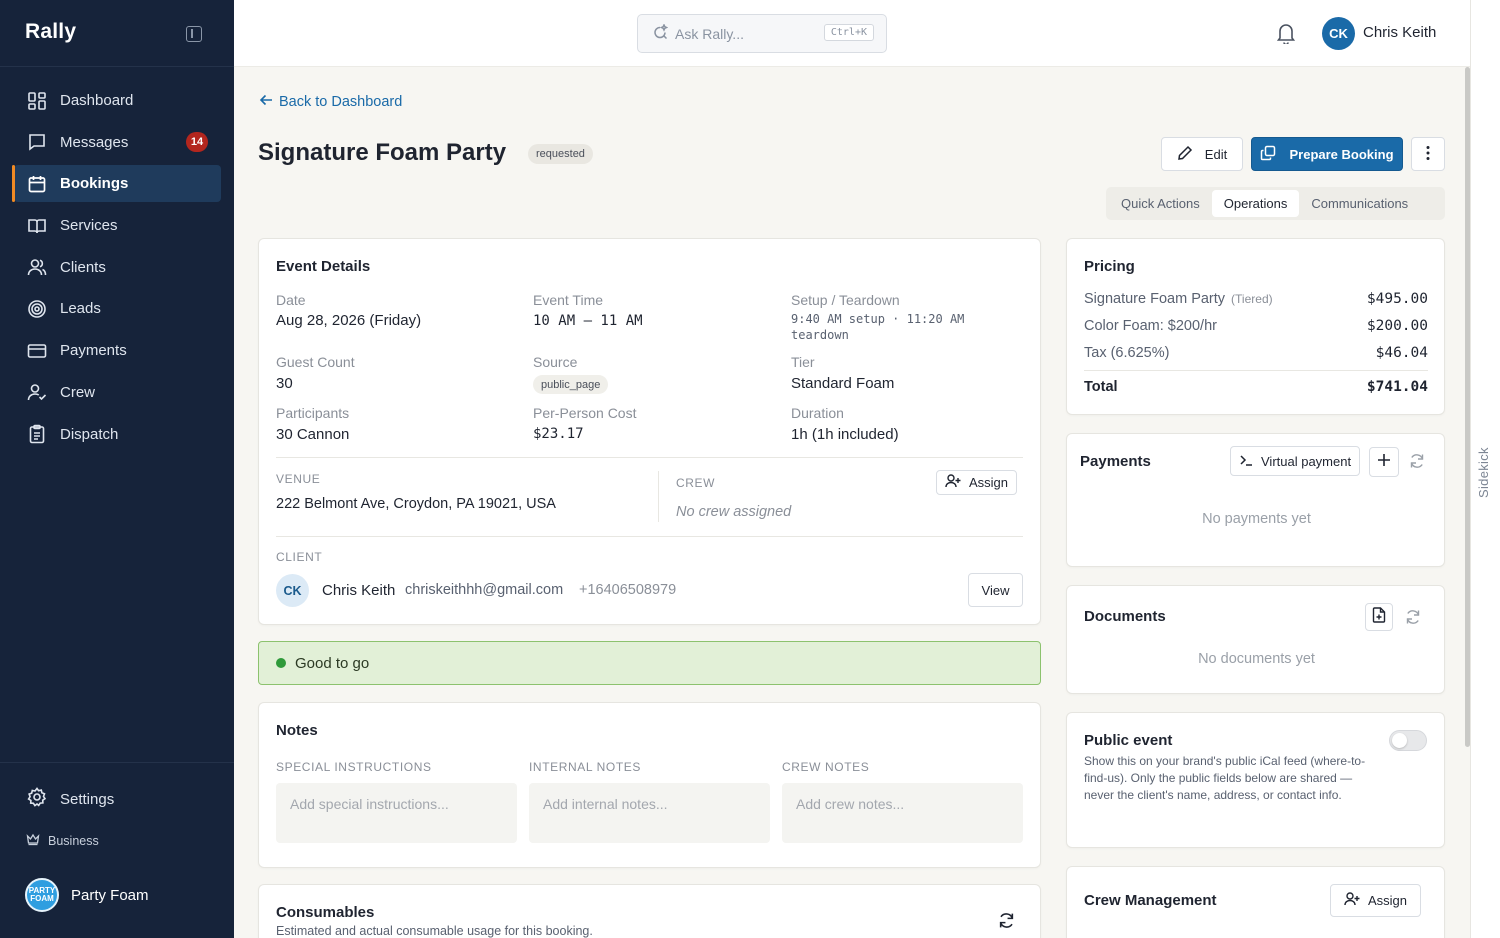  I want to click on sidebar-item-bookings: Bookings, so click(116, 184).